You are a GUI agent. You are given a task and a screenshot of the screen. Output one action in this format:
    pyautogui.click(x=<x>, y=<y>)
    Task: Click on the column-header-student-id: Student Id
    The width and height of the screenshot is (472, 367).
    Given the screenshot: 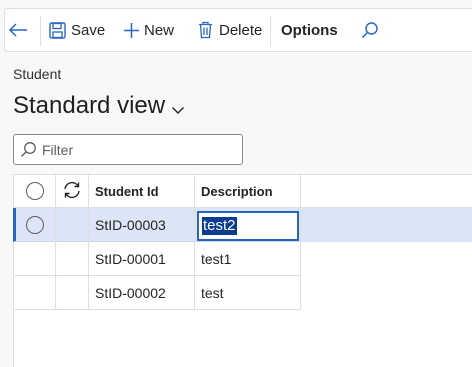 What is the action you would take?
    pyautogui.click(x=142, y=191)
    